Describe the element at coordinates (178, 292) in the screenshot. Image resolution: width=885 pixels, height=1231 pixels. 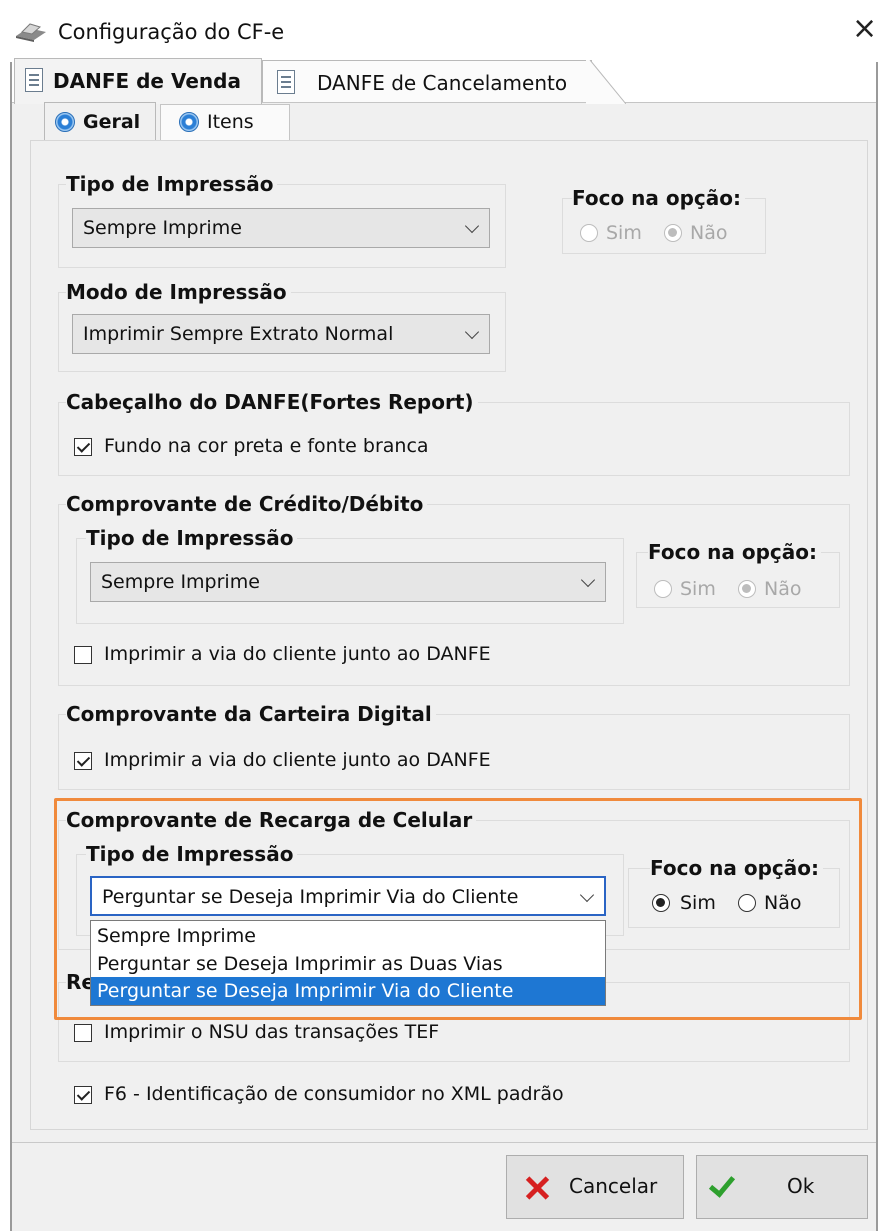
I see `modo-impressao-title: Modo de Impressão` at that location.